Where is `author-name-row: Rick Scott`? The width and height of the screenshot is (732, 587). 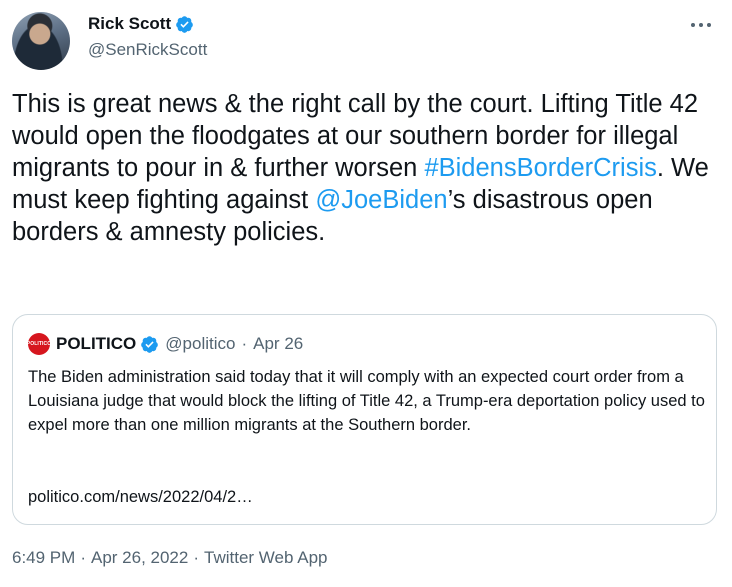
author-name-row: Rick Scott is located at coordinates (141, 24).